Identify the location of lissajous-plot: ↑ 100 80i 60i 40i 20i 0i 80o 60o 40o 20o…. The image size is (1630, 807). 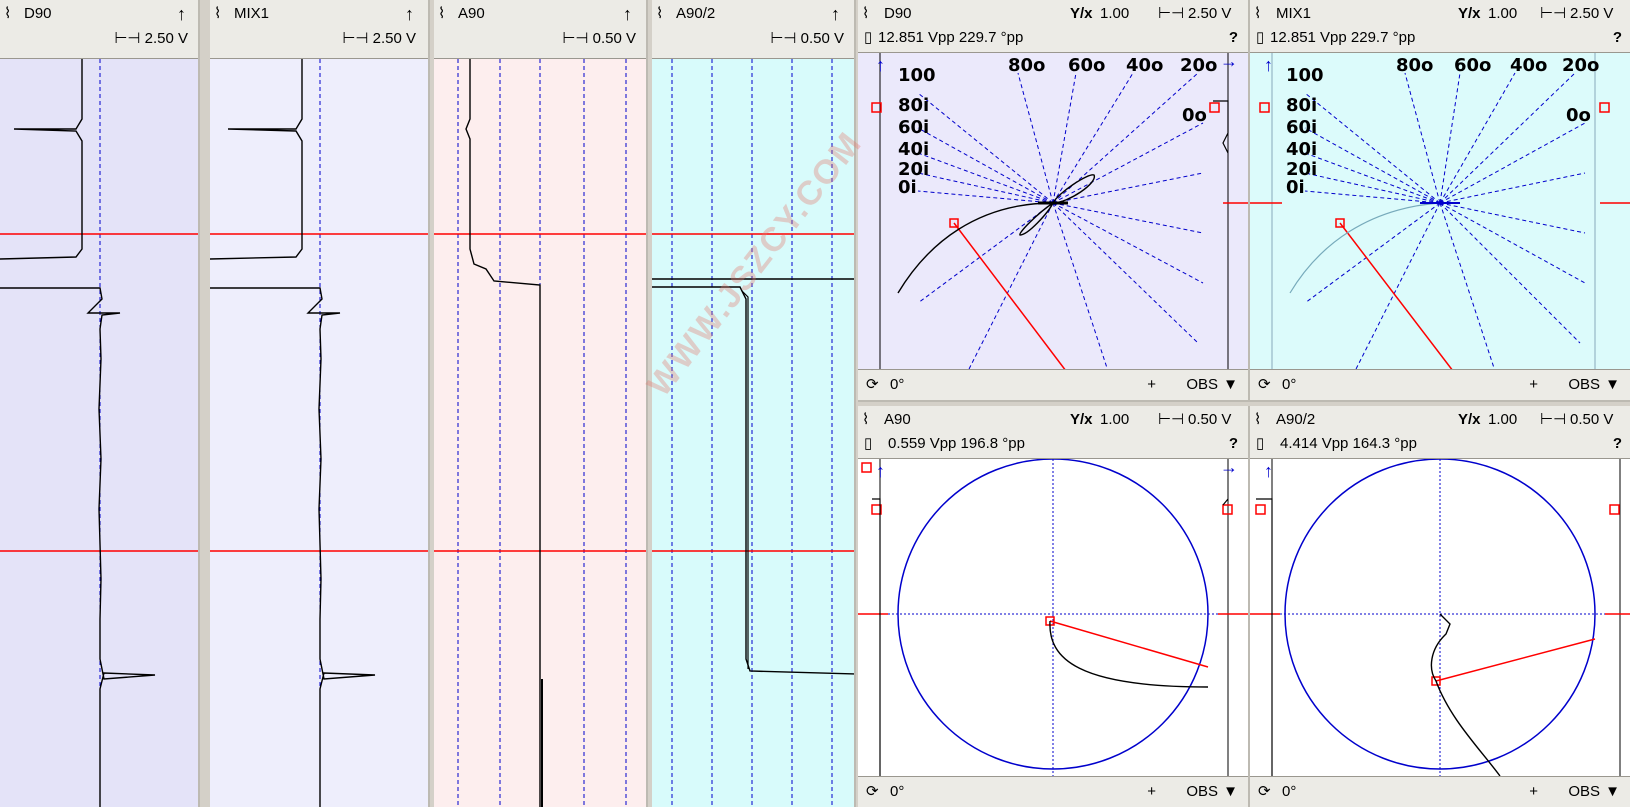
(1440, 212).